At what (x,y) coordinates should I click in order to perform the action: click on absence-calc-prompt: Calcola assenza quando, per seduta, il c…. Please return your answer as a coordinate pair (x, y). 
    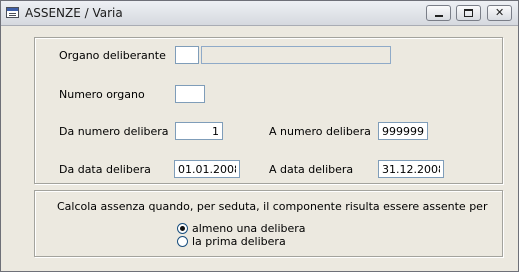
    Looking at the image, I should click on (272, 206).